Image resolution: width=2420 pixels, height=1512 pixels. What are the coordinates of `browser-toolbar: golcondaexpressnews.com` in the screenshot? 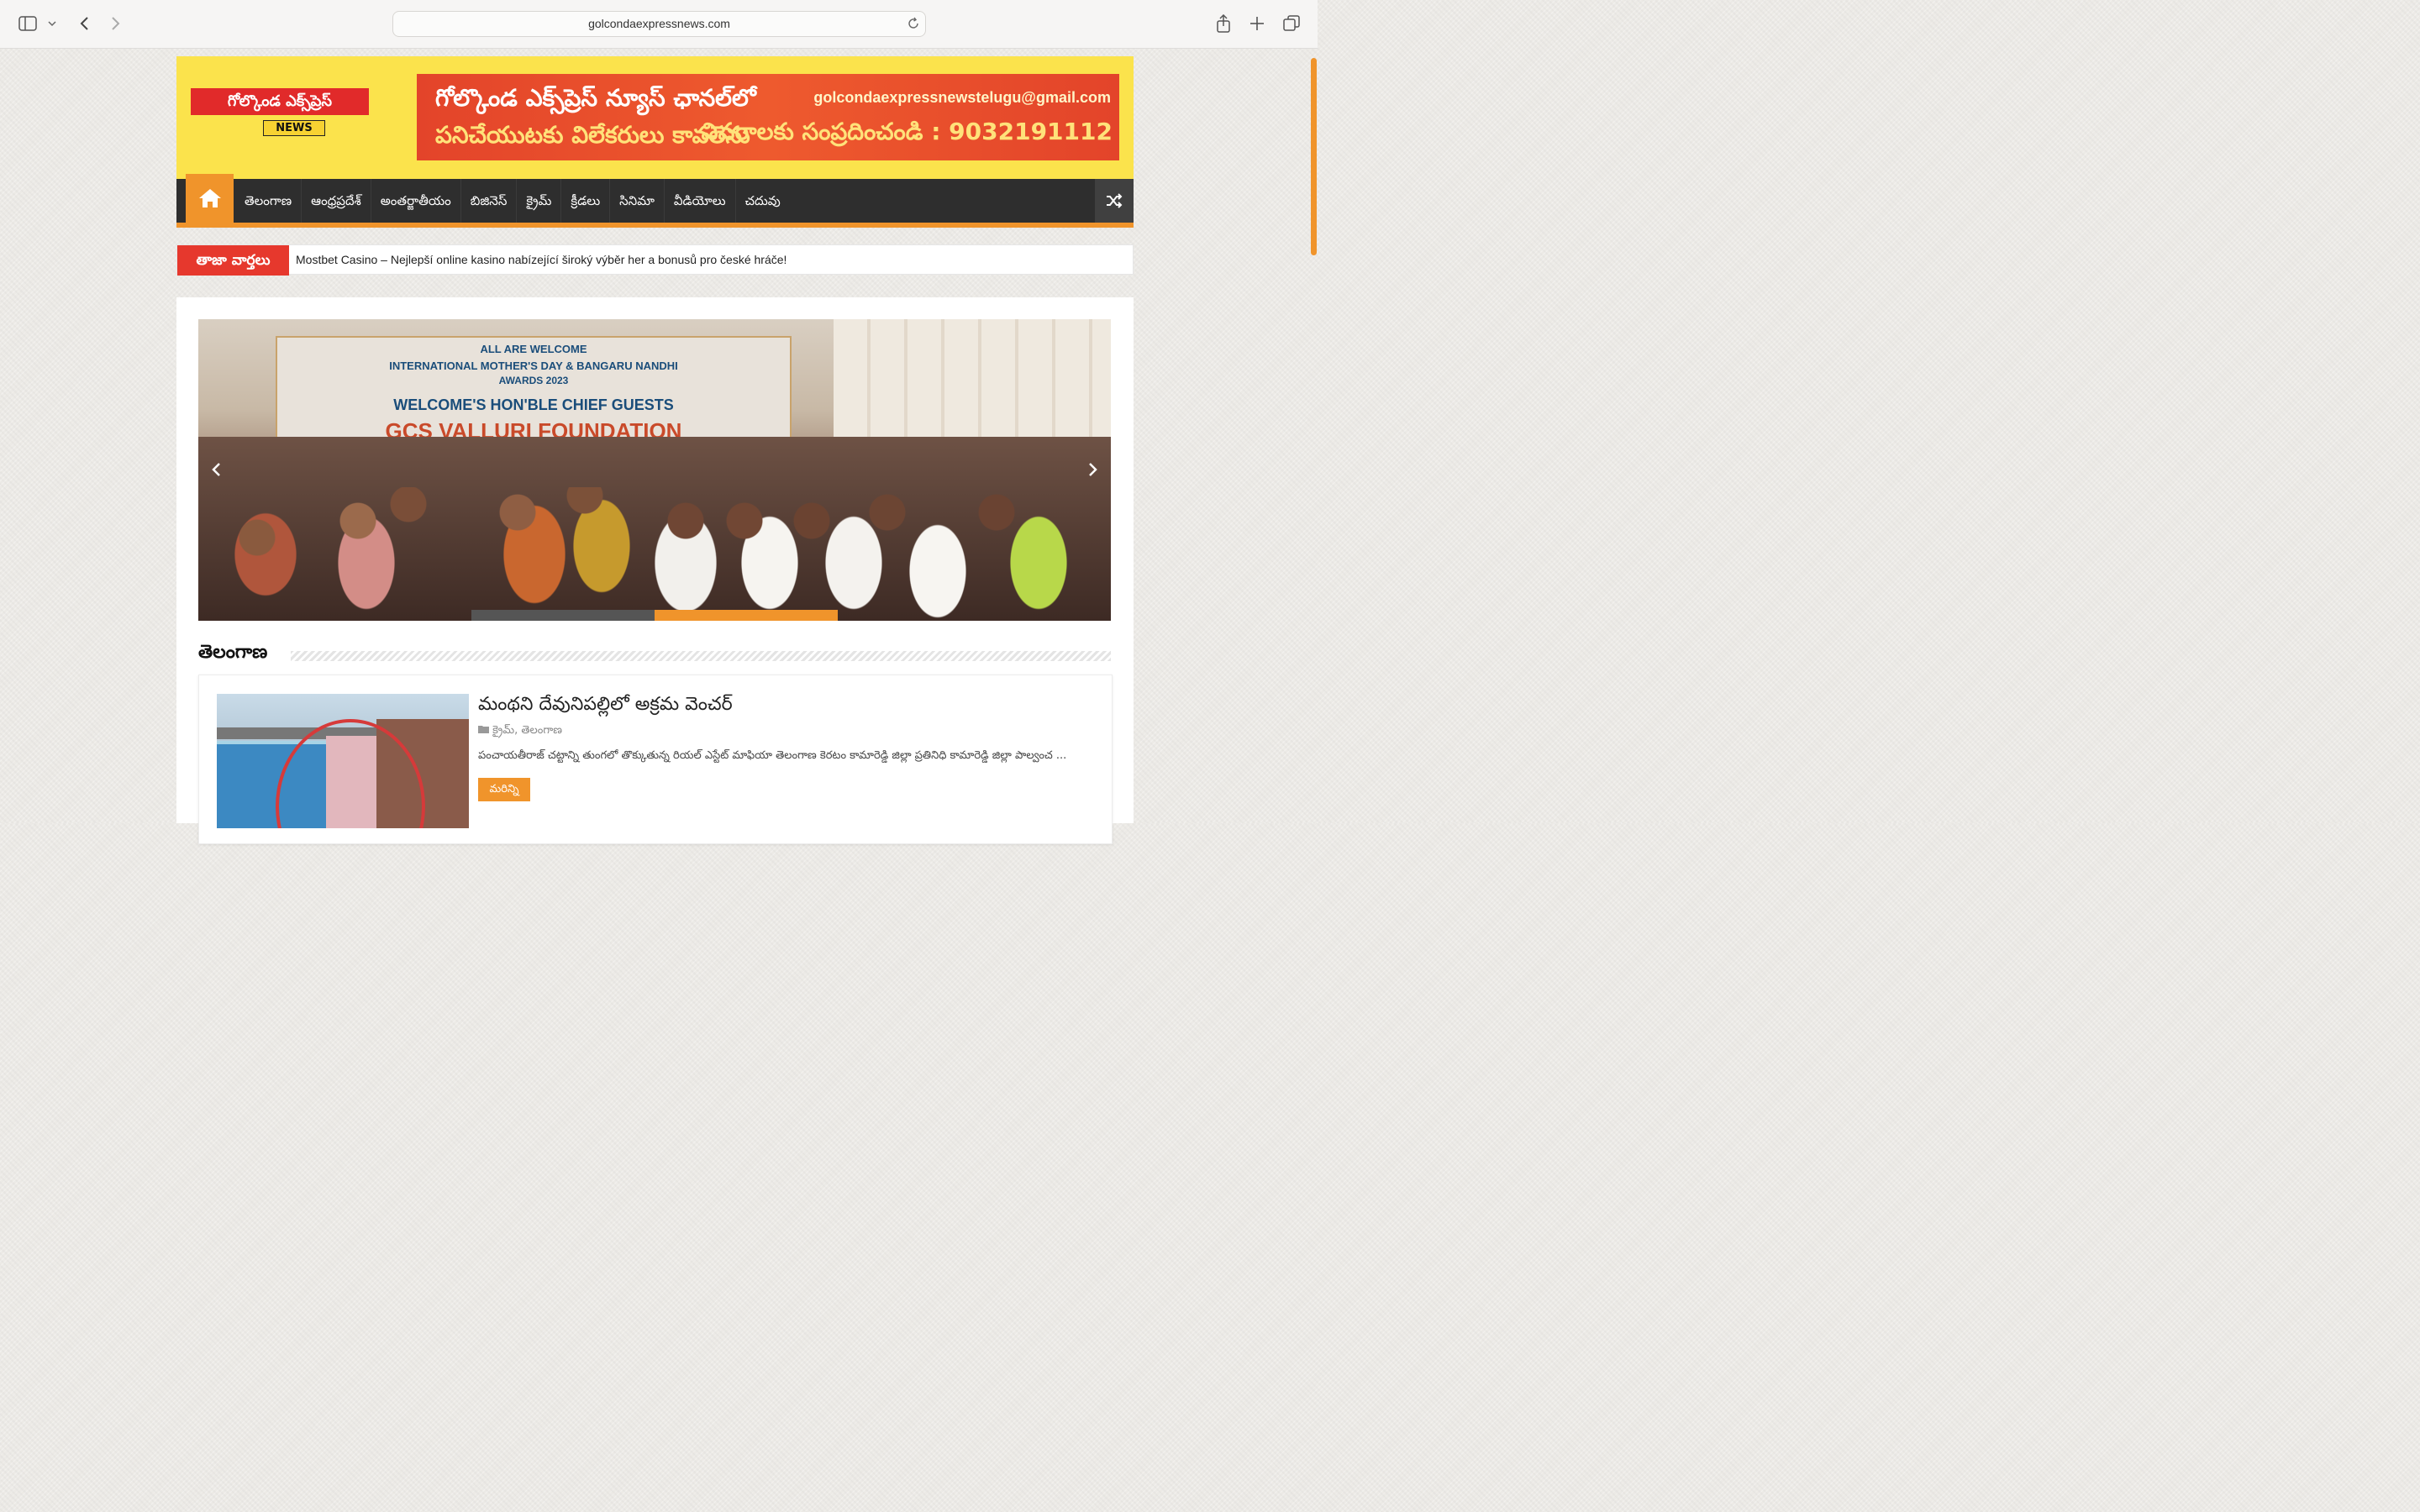 It's located at (659, 24).